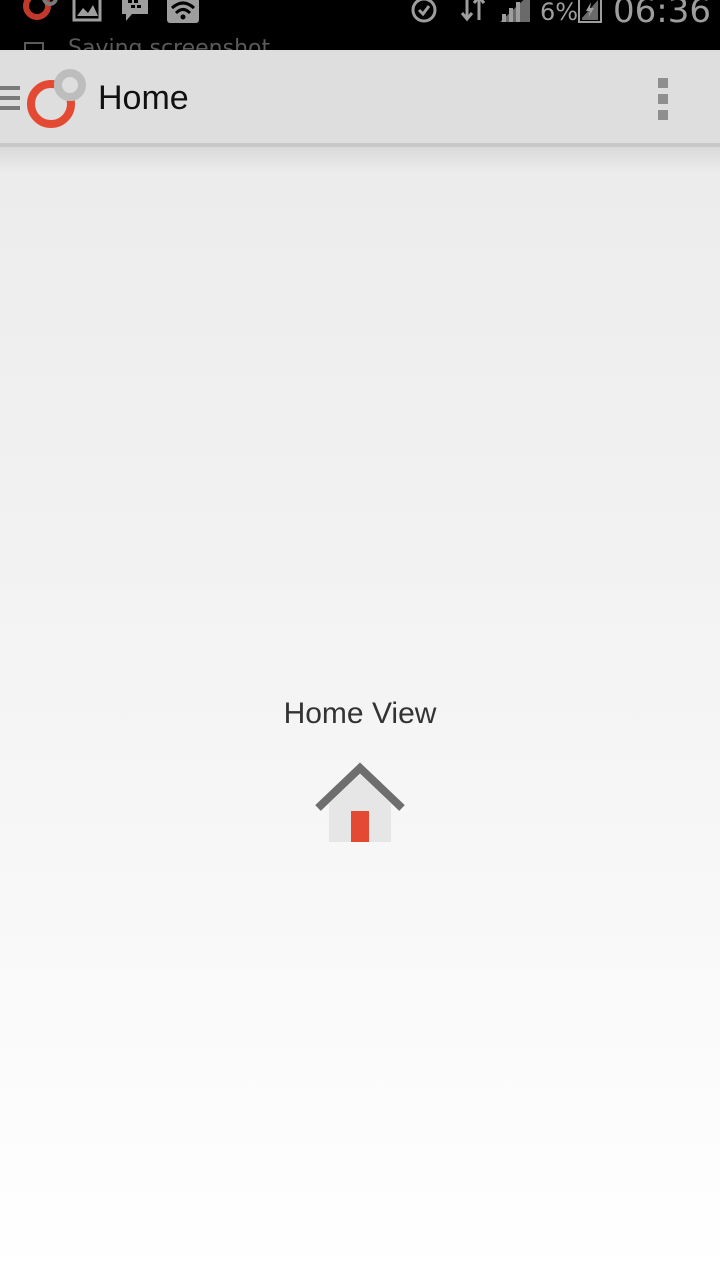 This screenshot has width=720, height=1280. I want to click on notification-checkbox-icon, so click(34, 46).